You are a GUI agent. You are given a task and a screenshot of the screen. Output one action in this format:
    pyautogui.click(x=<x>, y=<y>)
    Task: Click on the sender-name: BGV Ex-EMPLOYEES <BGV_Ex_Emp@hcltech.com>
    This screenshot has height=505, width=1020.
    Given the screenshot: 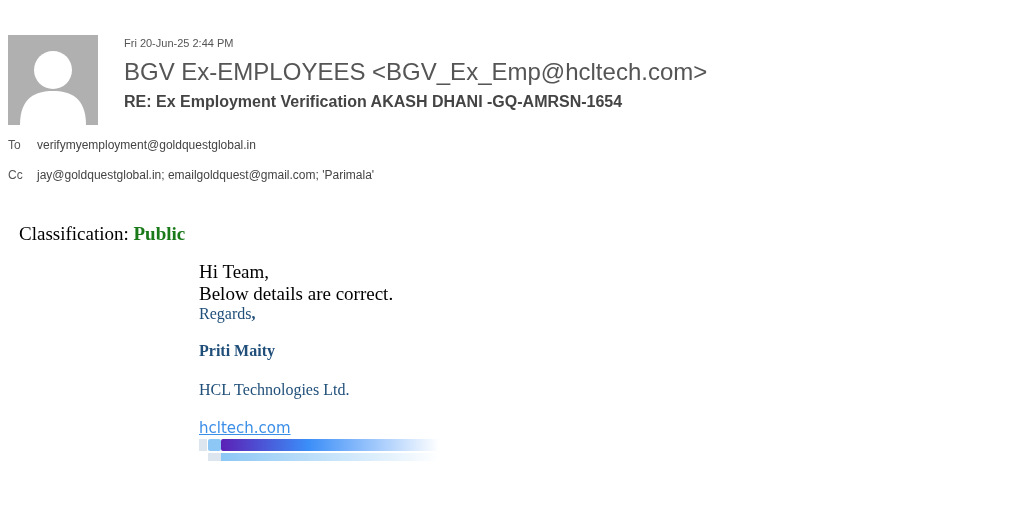 What is the action you would take?
    pyautogui.click(x=416, y=72)
    